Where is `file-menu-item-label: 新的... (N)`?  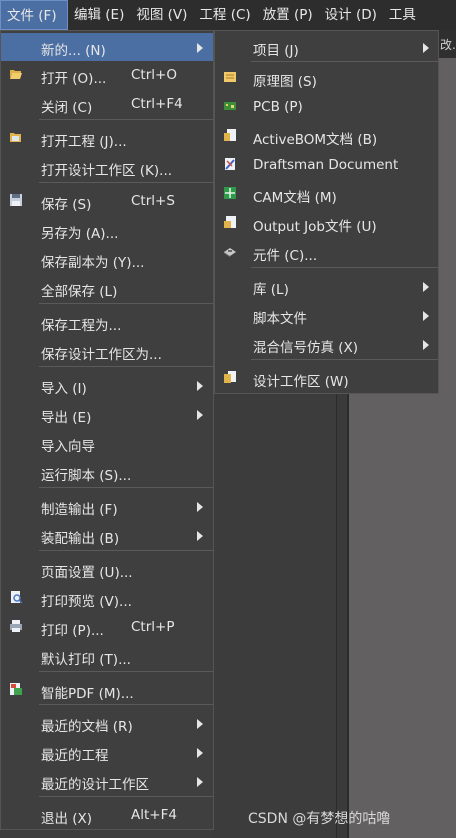
file-menu-item-label: 新的... (N) is located at coordinates (73, 51).